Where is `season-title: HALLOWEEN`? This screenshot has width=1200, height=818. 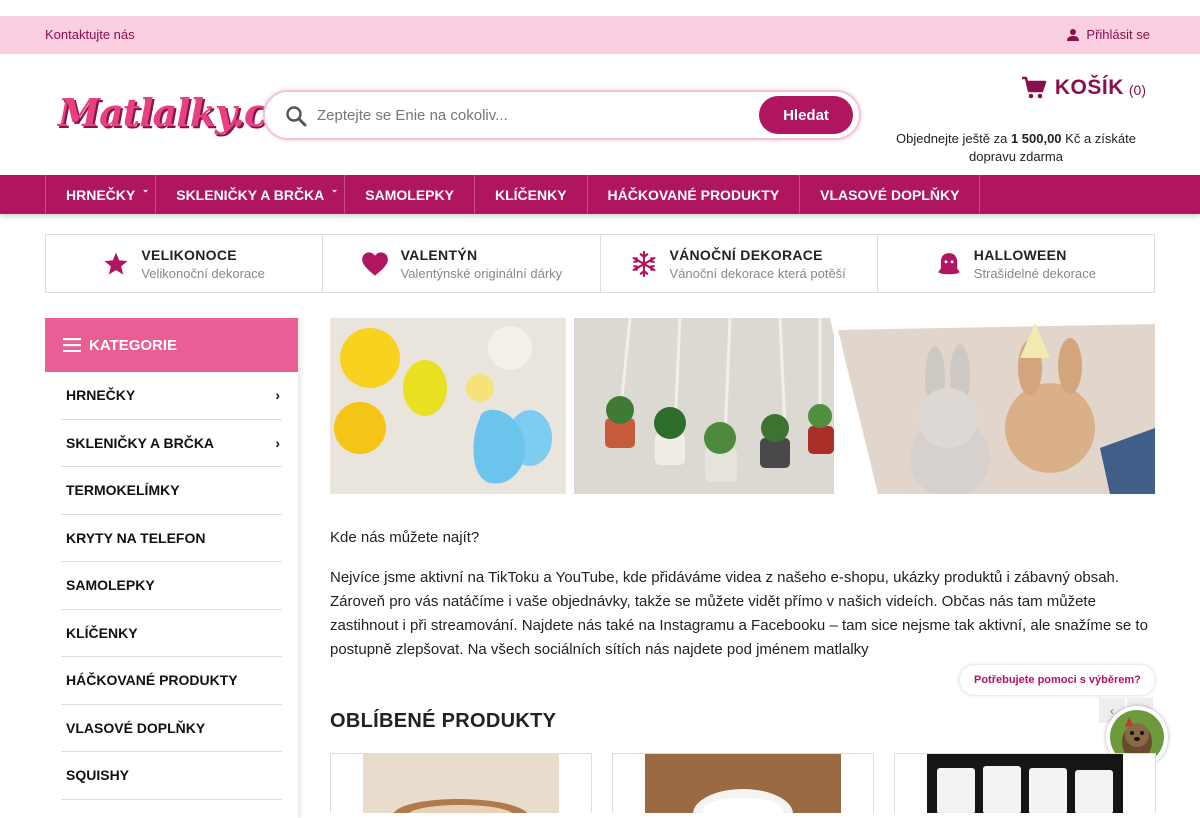 season-title: HALLOWEEN is located at coordinates (1020, 254).